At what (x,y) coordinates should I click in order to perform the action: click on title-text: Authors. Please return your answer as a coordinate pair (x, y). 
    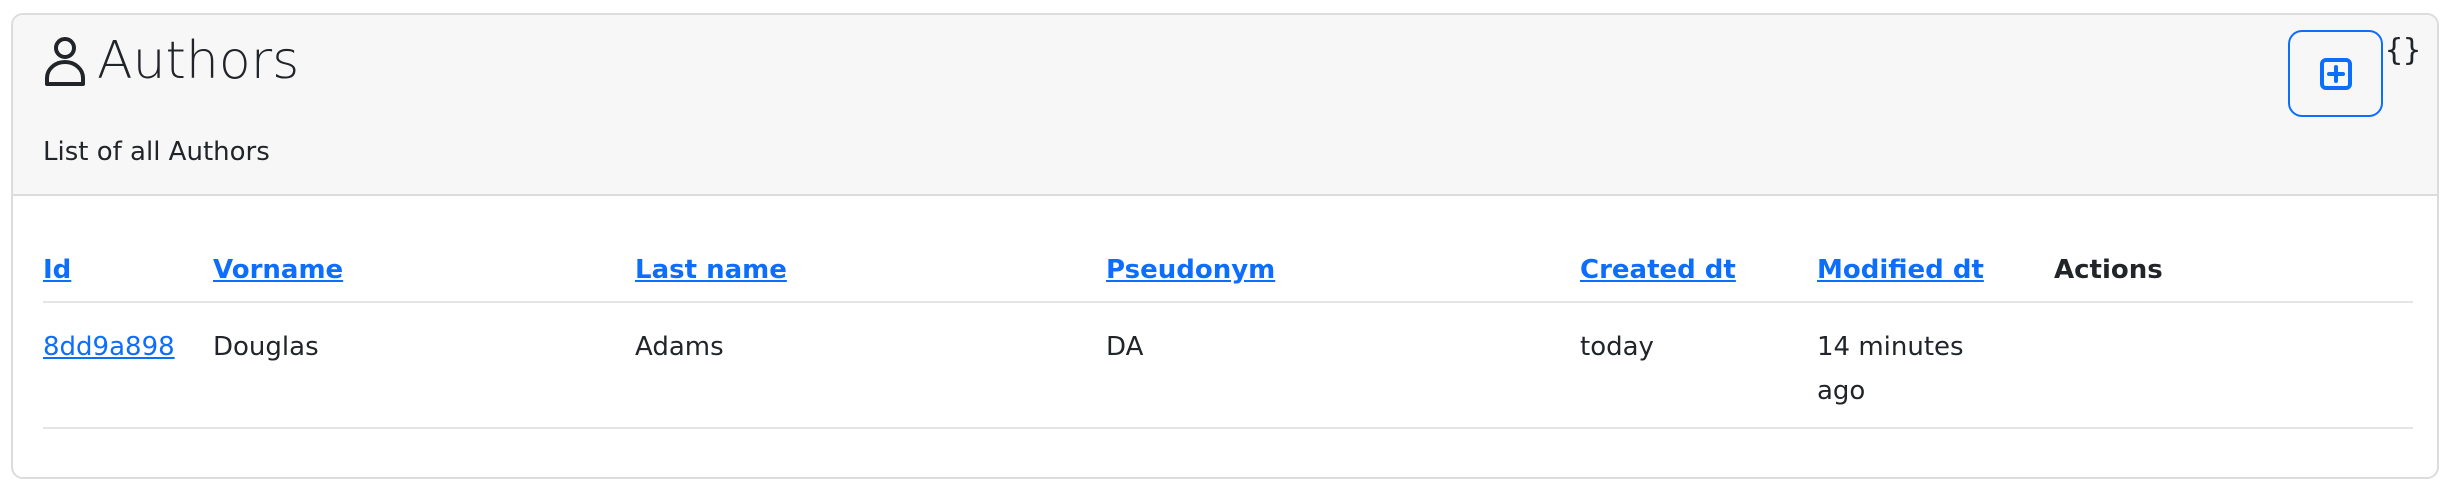
    Looking at the image, I should click on (198, 61).